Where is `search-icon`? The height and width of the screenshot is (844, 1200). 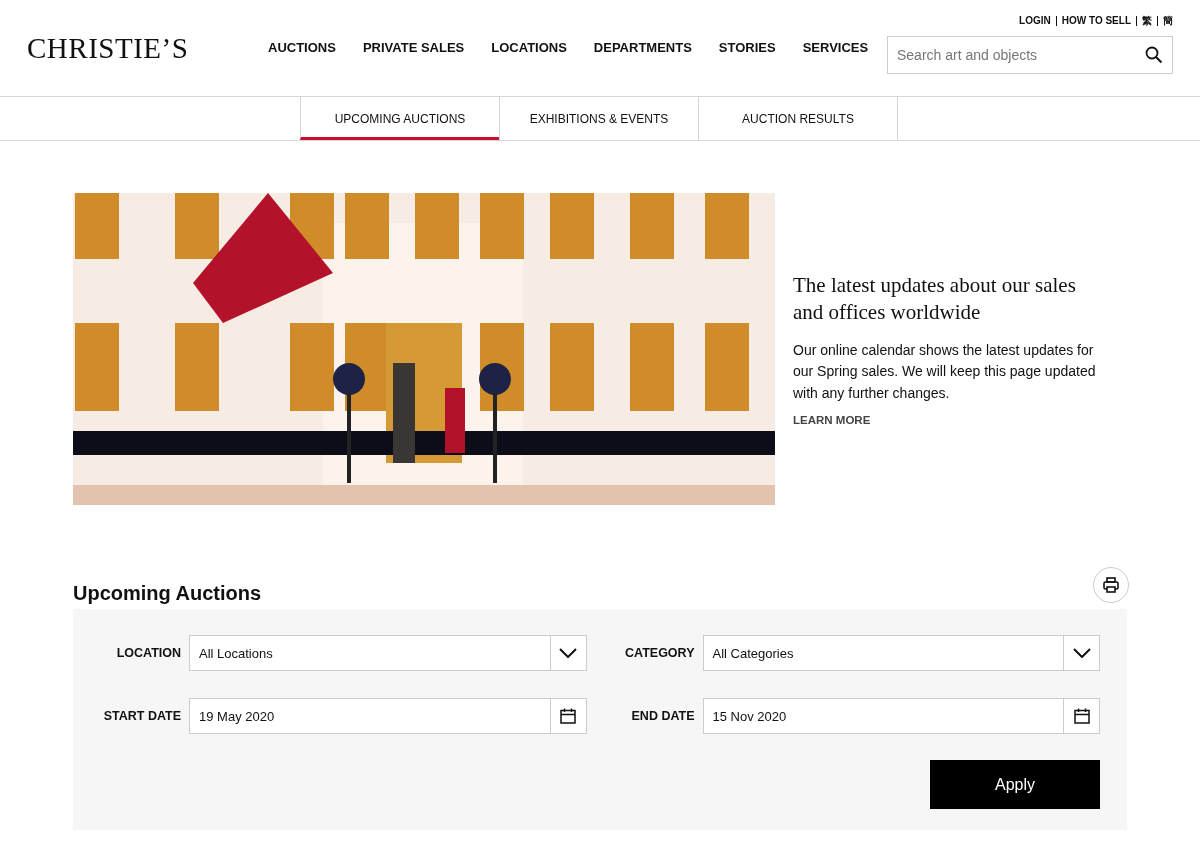 search-icon is located at coordinates (1154, 55).